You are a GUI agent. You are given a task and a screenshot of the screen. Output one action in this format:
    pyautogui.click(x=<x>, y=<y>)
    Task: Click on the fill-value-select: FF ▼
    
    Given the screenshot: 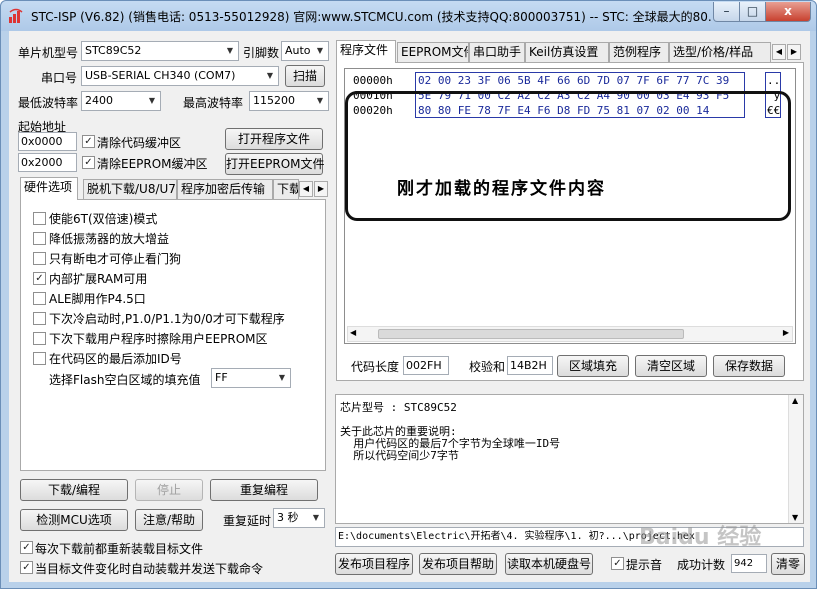 What is the action you would take?
    pyautogui.click(x=251, y=378)
    